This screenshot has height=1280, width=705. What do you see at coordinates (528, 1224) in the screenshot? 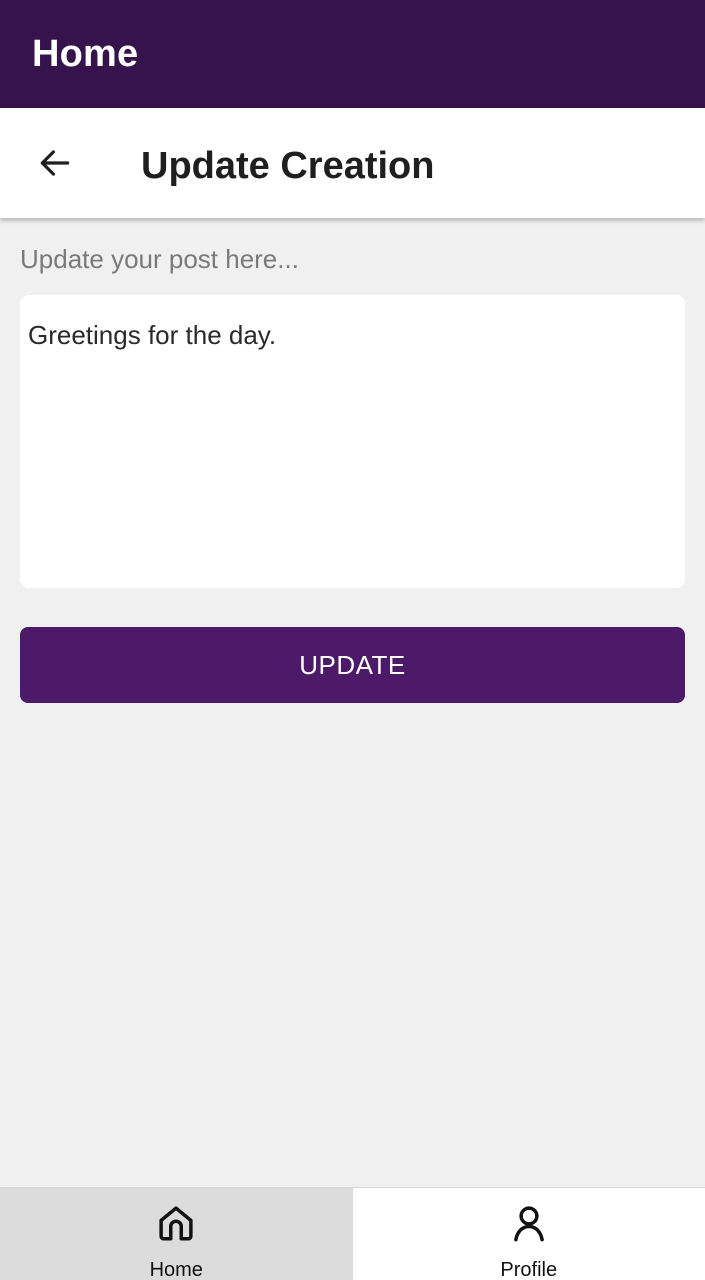
I see `person-icon` at bounding box center [528, 1224].